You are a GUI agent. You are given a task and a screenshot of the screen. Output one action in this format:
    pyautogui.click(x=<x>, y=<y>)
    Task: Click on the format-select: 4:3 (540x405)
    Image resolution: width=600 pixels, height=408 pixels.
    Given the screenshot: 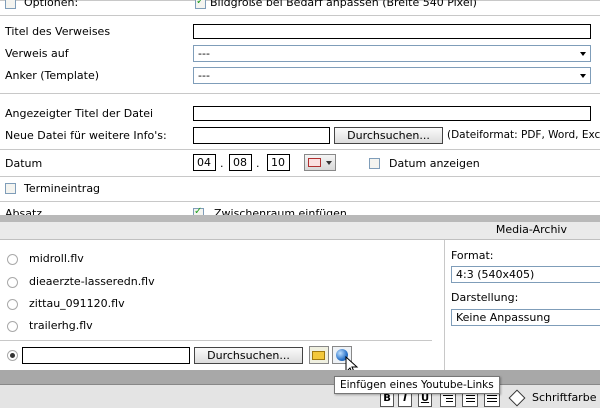 What is the action you would take?
    pyautogui.click(x=525, y=274)
    